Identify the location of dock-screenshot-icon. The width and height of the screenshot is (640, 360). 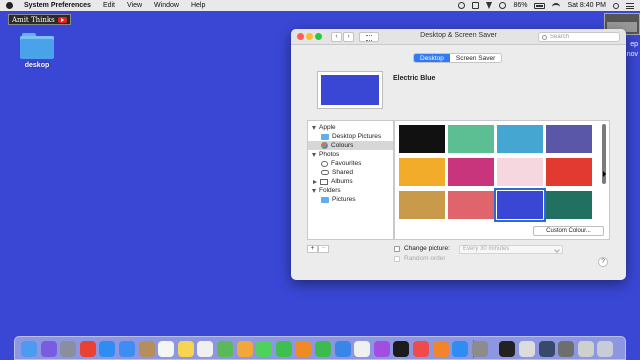
(586, 349).